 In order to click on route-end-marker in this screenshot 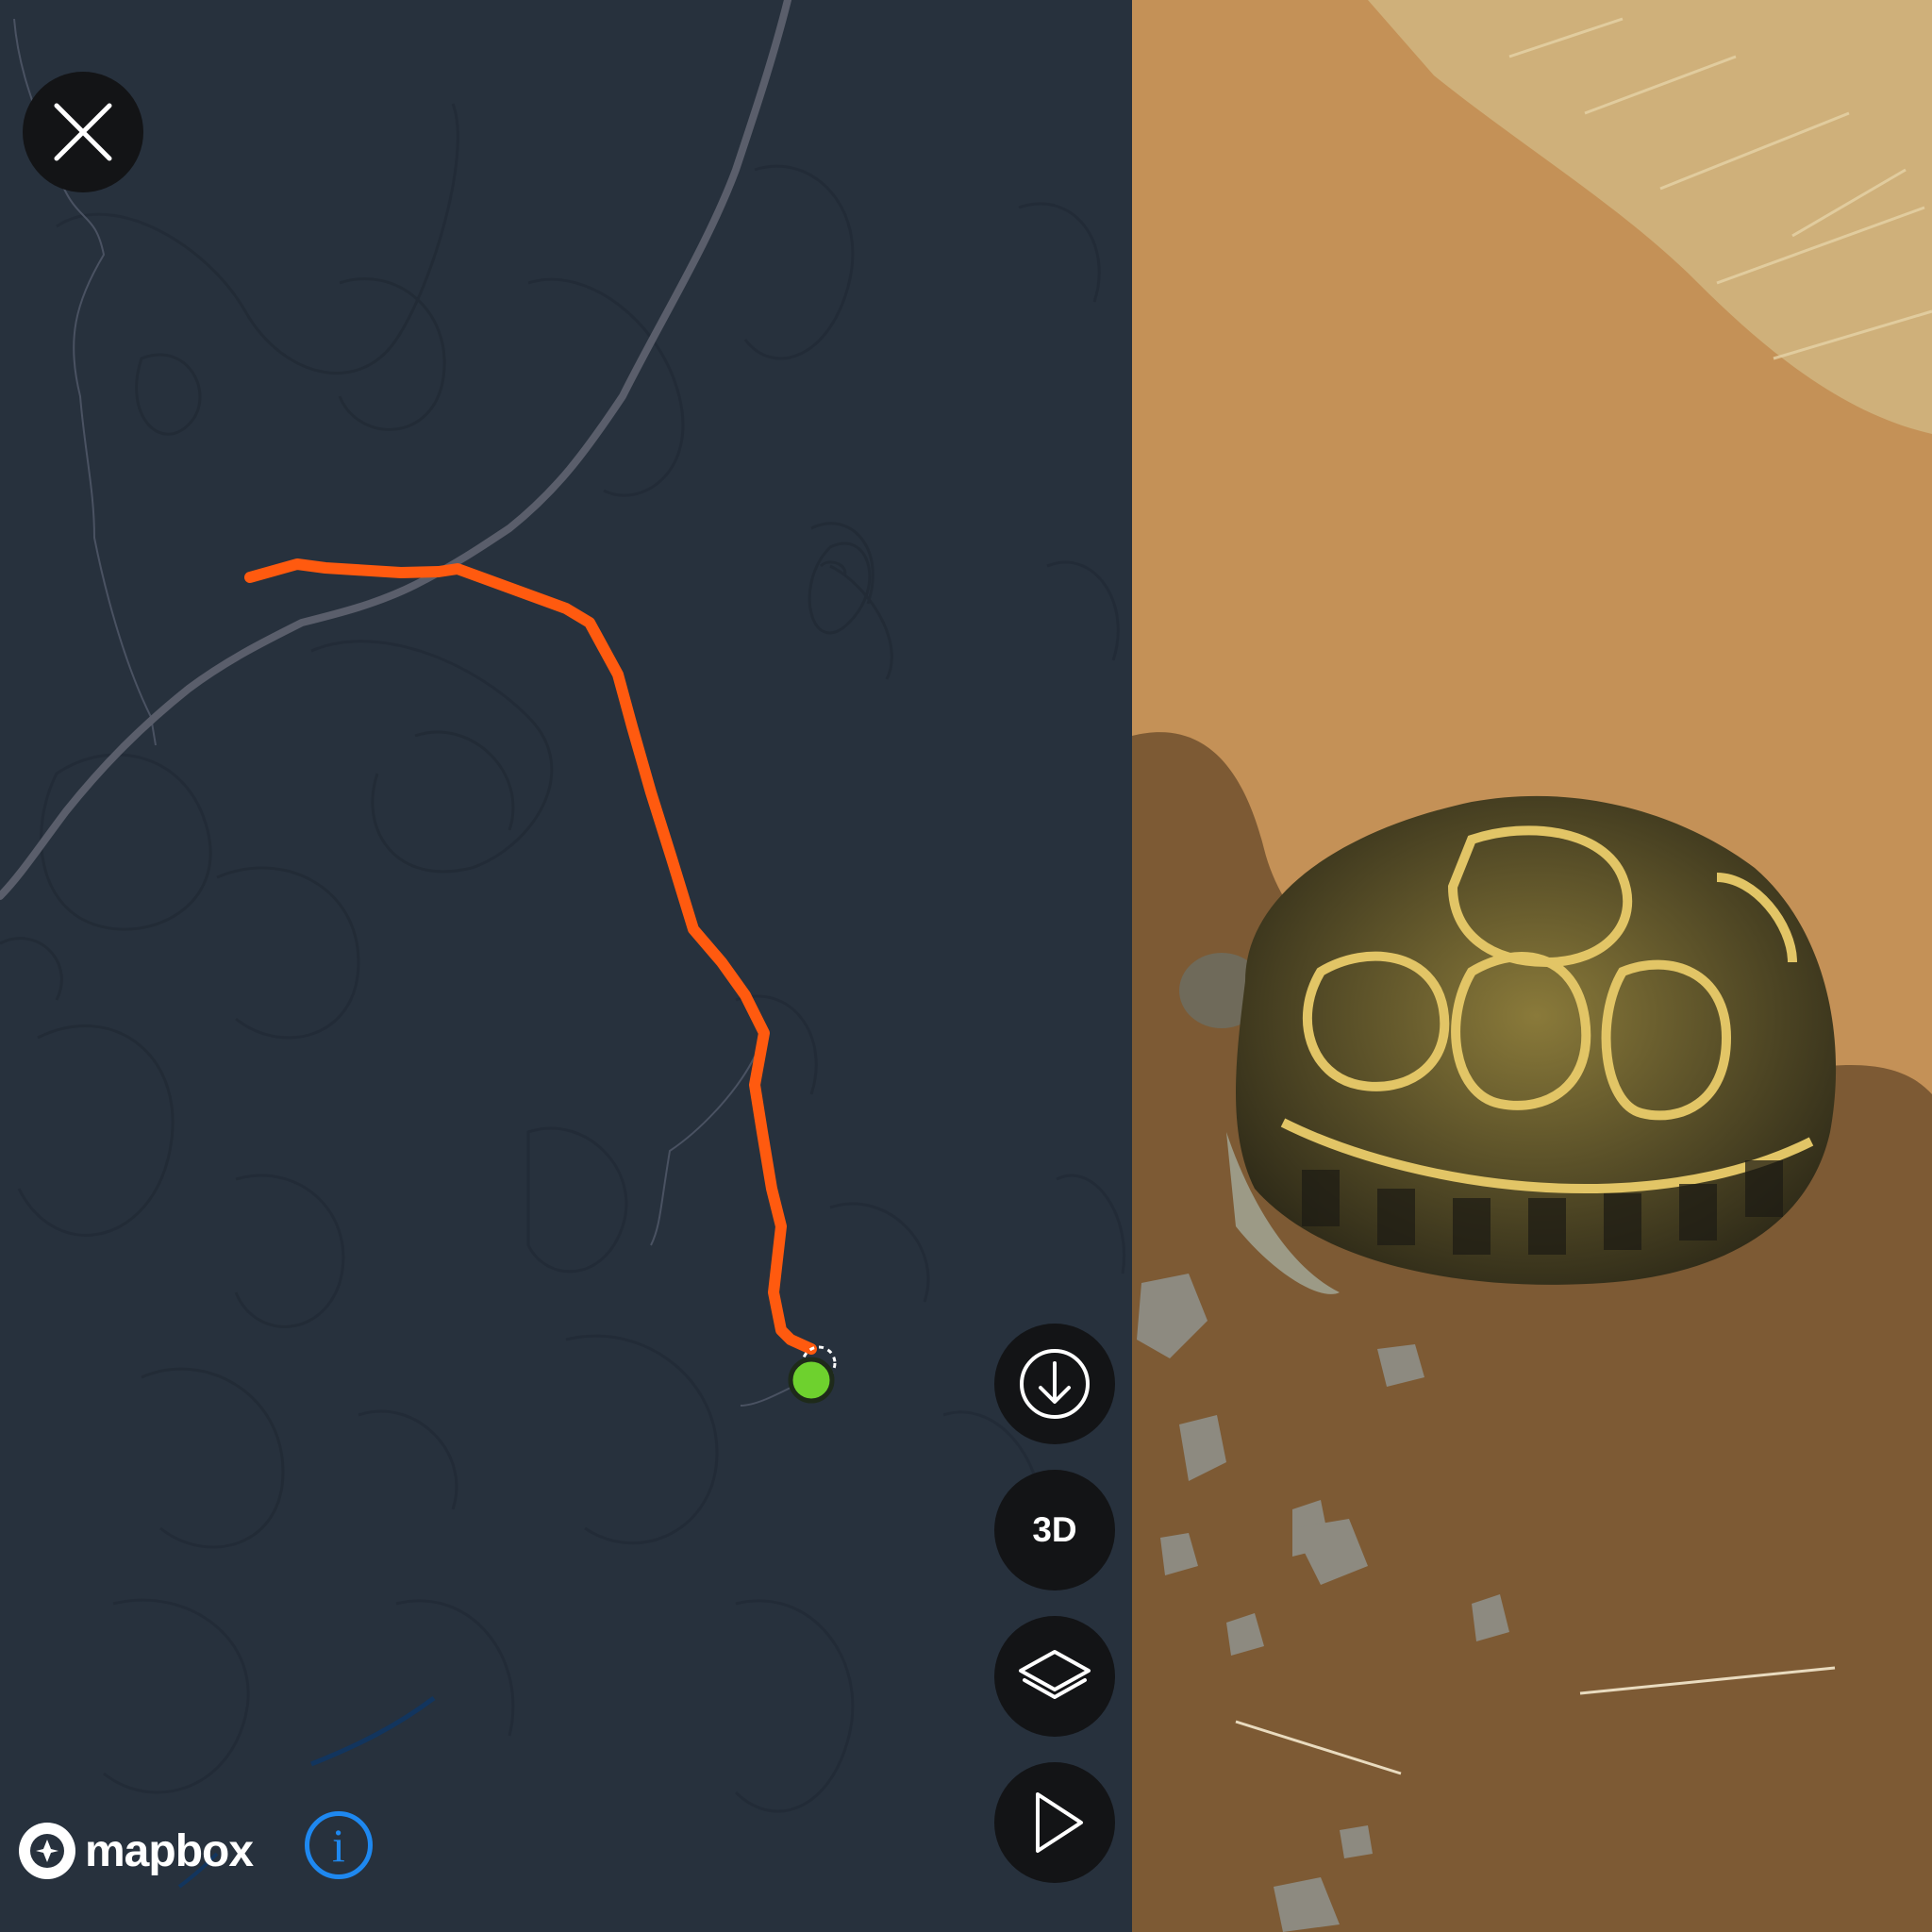, I will do `click(812, 1375)`.